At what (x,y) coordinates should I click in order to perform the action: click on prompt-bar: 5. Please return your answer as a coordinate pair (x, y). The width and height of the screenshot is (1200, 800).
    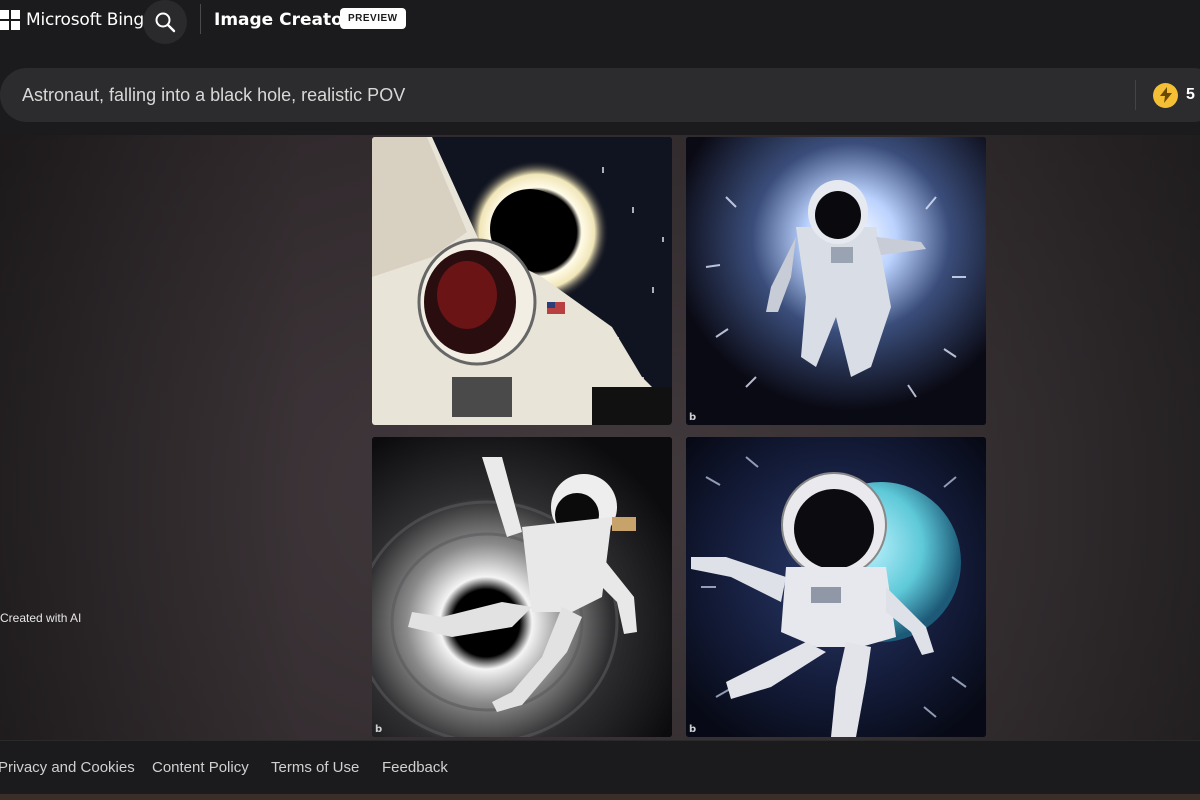
    Looking at the image, I should click on (600, 95).